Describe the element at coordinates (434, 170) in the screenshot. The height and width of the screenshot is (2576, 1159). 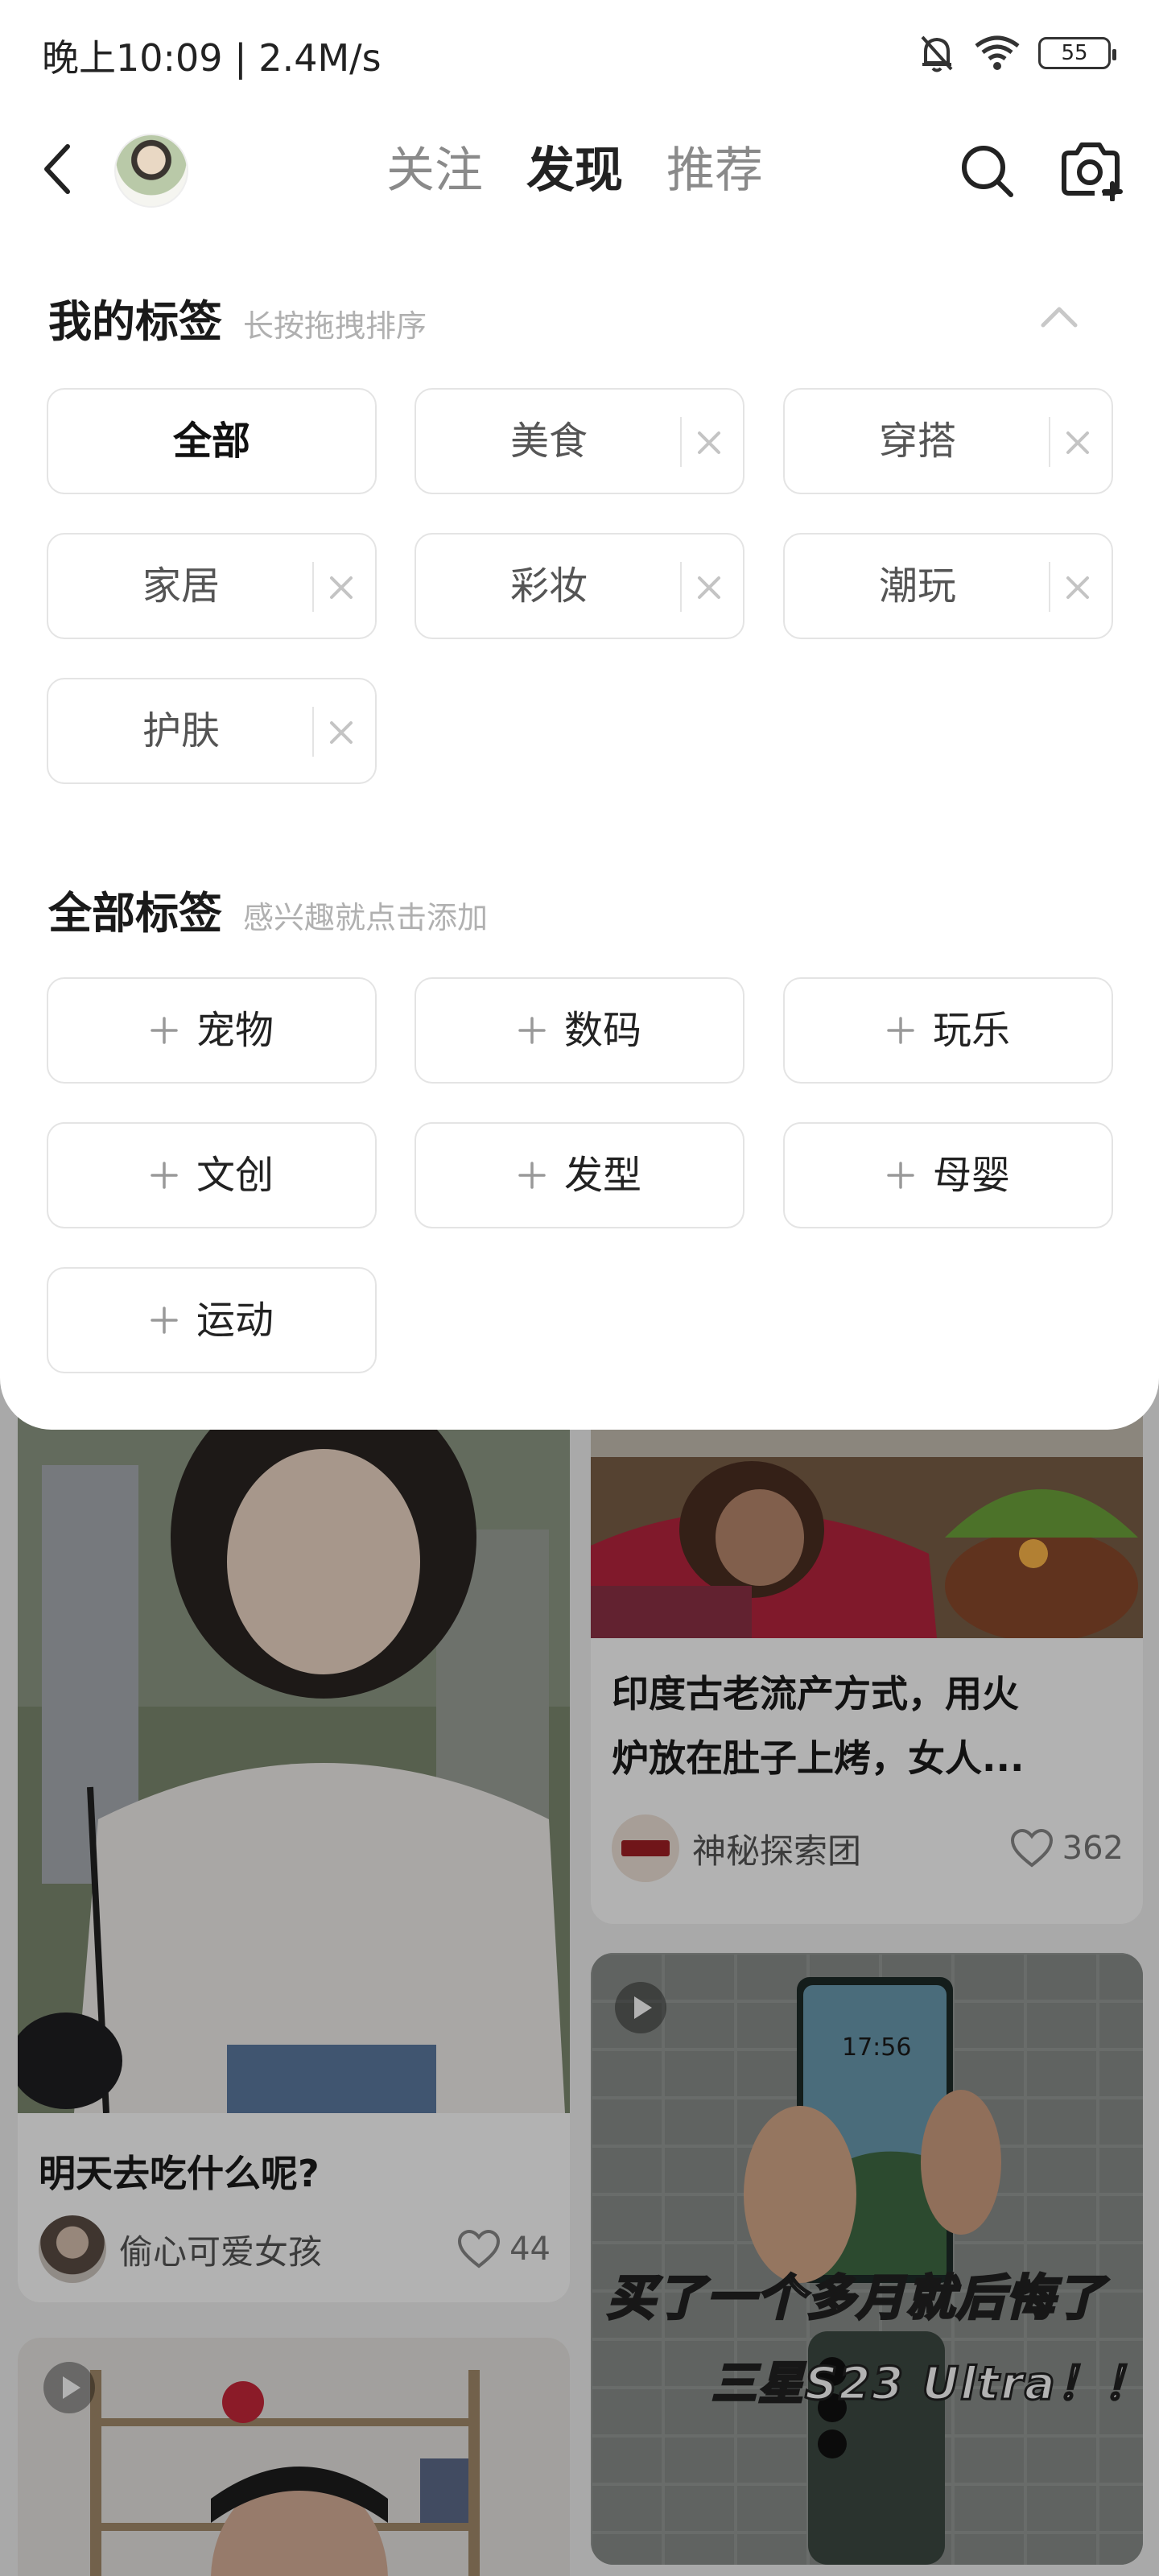
I see `tab-follow: 关注` at that location.